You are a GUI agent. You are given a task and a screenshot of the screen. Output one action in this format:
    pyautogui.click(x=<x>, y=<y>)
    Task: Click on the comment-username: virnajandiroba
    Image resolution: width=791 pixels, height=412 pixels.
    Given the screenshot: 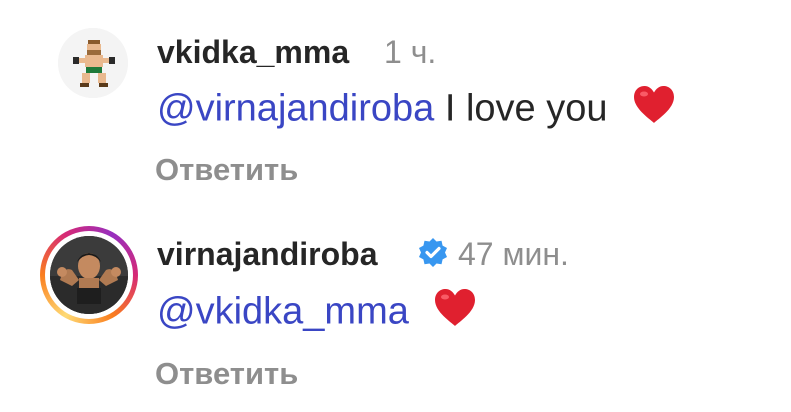 What is the action you would take?
    pyautogui.click(x=267, y=254)
    